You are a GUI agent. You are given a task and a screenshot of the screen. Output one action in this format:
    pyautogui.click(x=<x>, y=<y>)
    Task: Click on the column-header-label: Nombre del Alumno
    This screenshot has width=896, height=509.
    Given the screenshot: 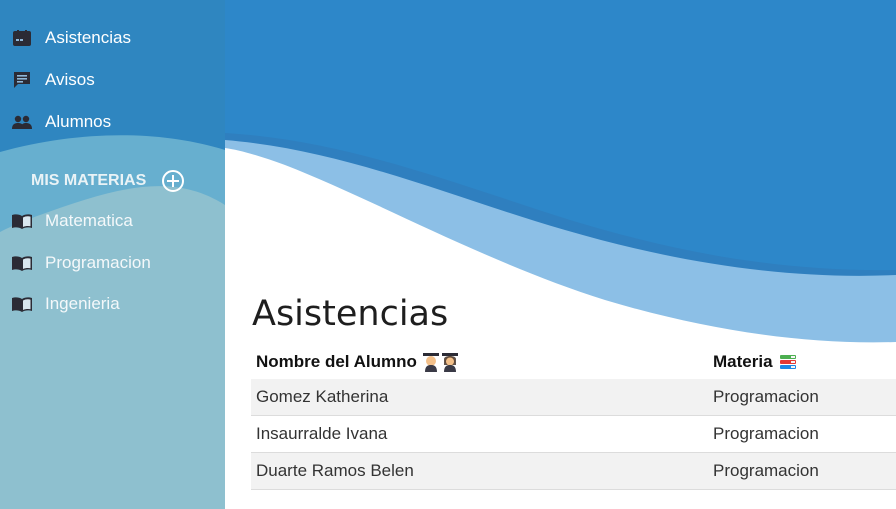 What is the action you would take?
    pyautogui.click(x=336, y=361)
    